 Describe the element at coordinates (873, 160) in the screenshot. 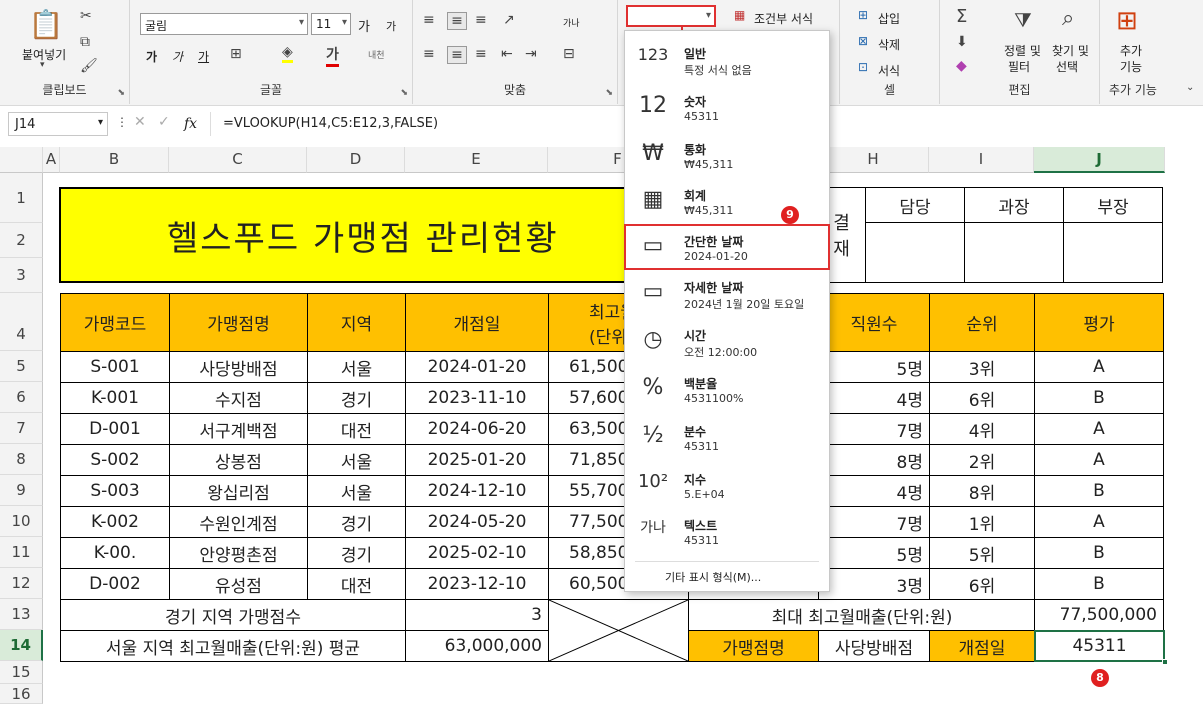

I see `col-header-h: H` at that location.